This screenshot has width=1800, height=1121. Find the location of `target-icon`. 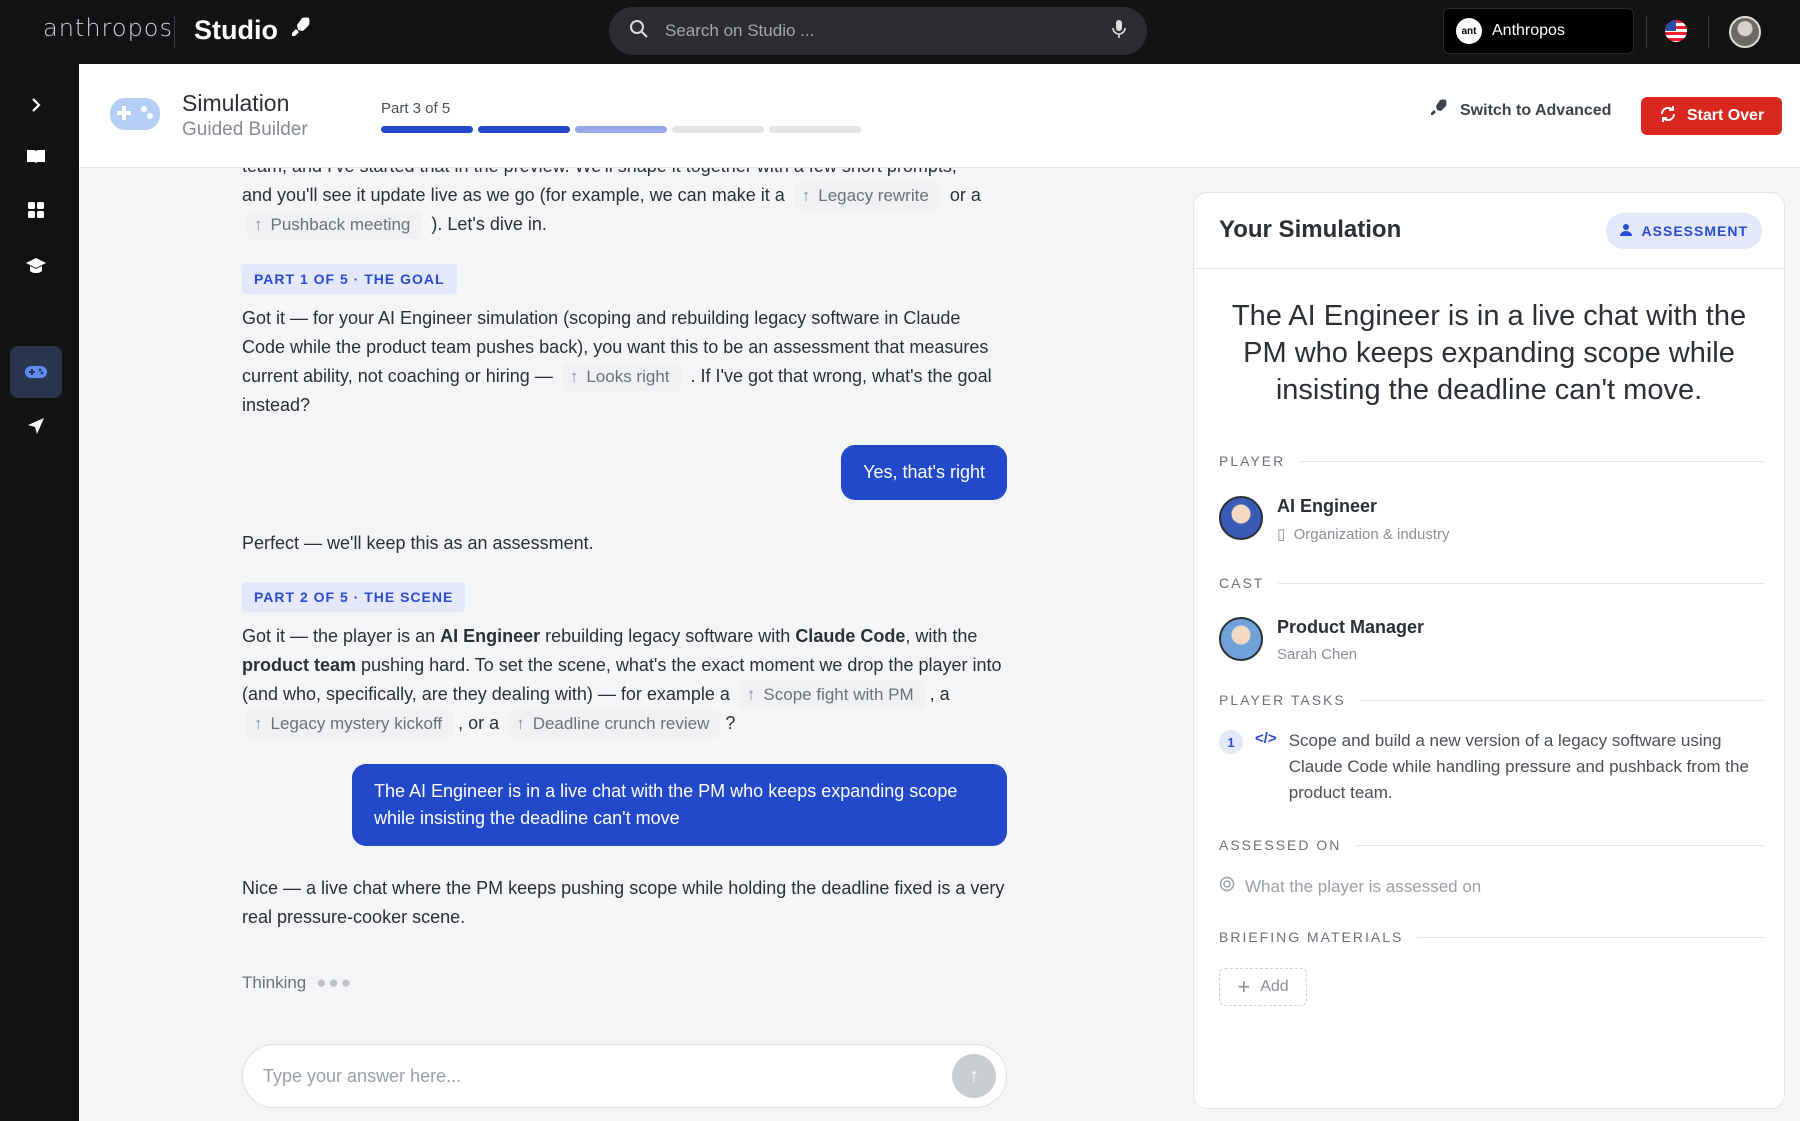

target-icon is located at coordinates (1227, 886).